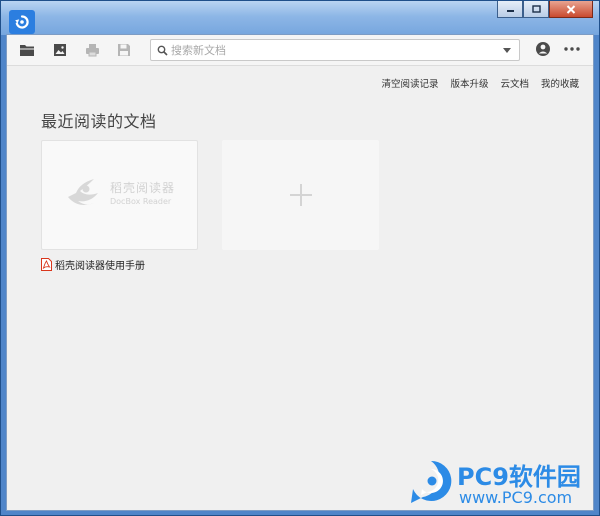  What do you see at coordinates (409, 83) in the screenshot?
I see `clear-history-link: 清空阅读记录` at bounding box center [409, 83].